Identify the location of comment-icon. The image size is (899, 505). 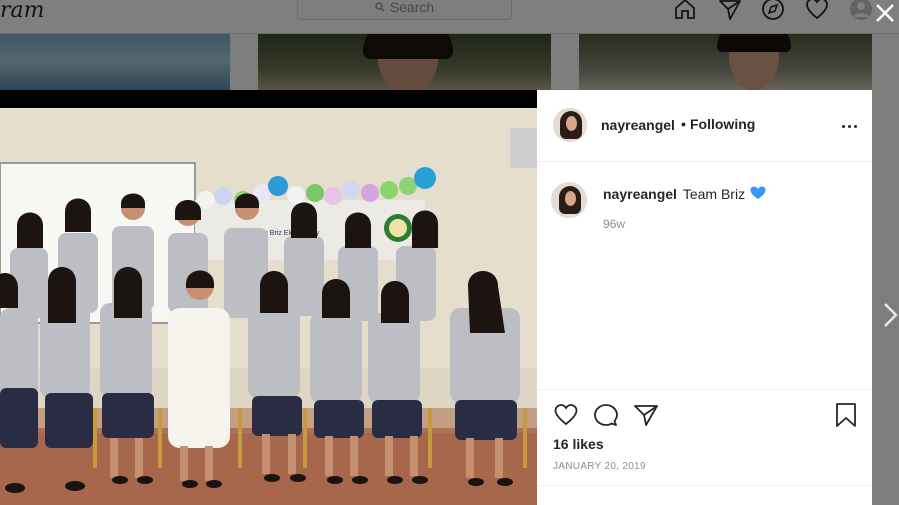
(606, 415).